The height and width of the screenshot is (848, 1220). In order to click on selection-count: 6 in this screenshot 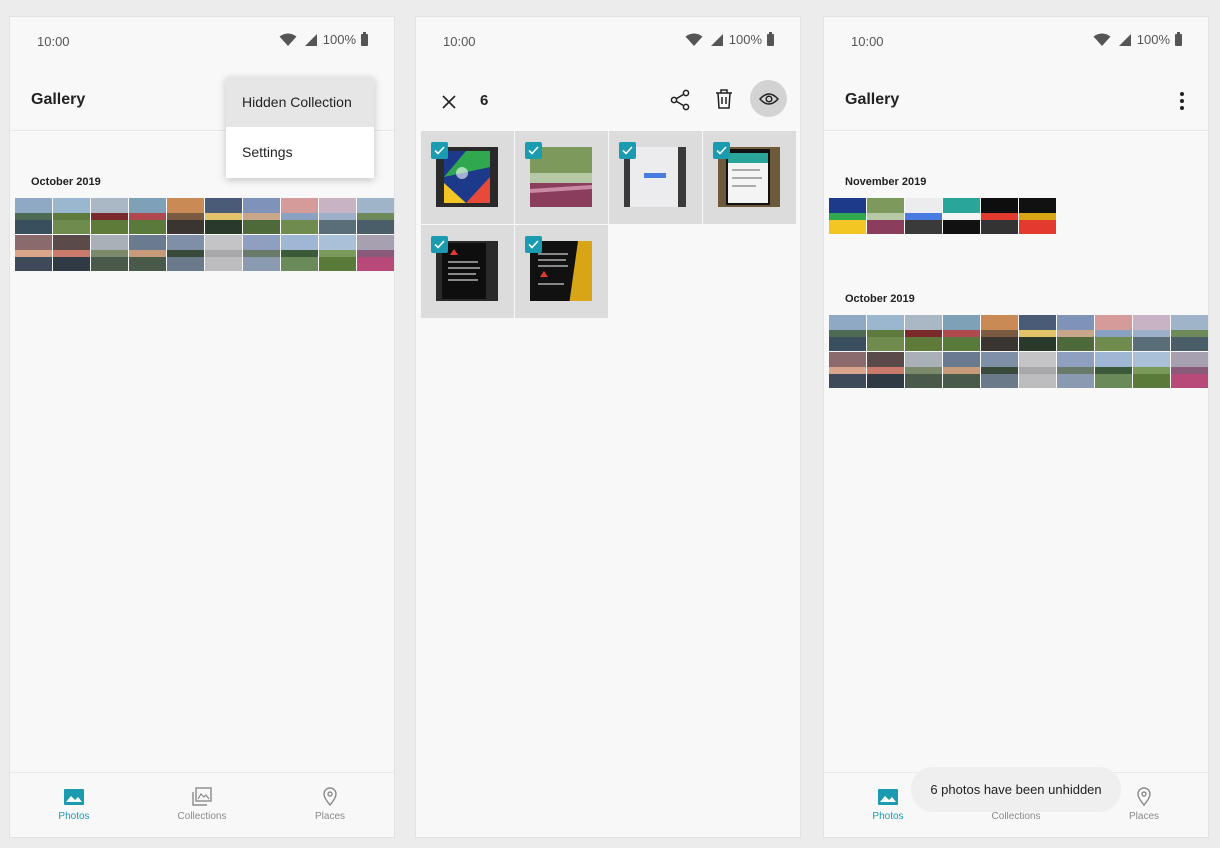, I will do `click(484, 100)`.